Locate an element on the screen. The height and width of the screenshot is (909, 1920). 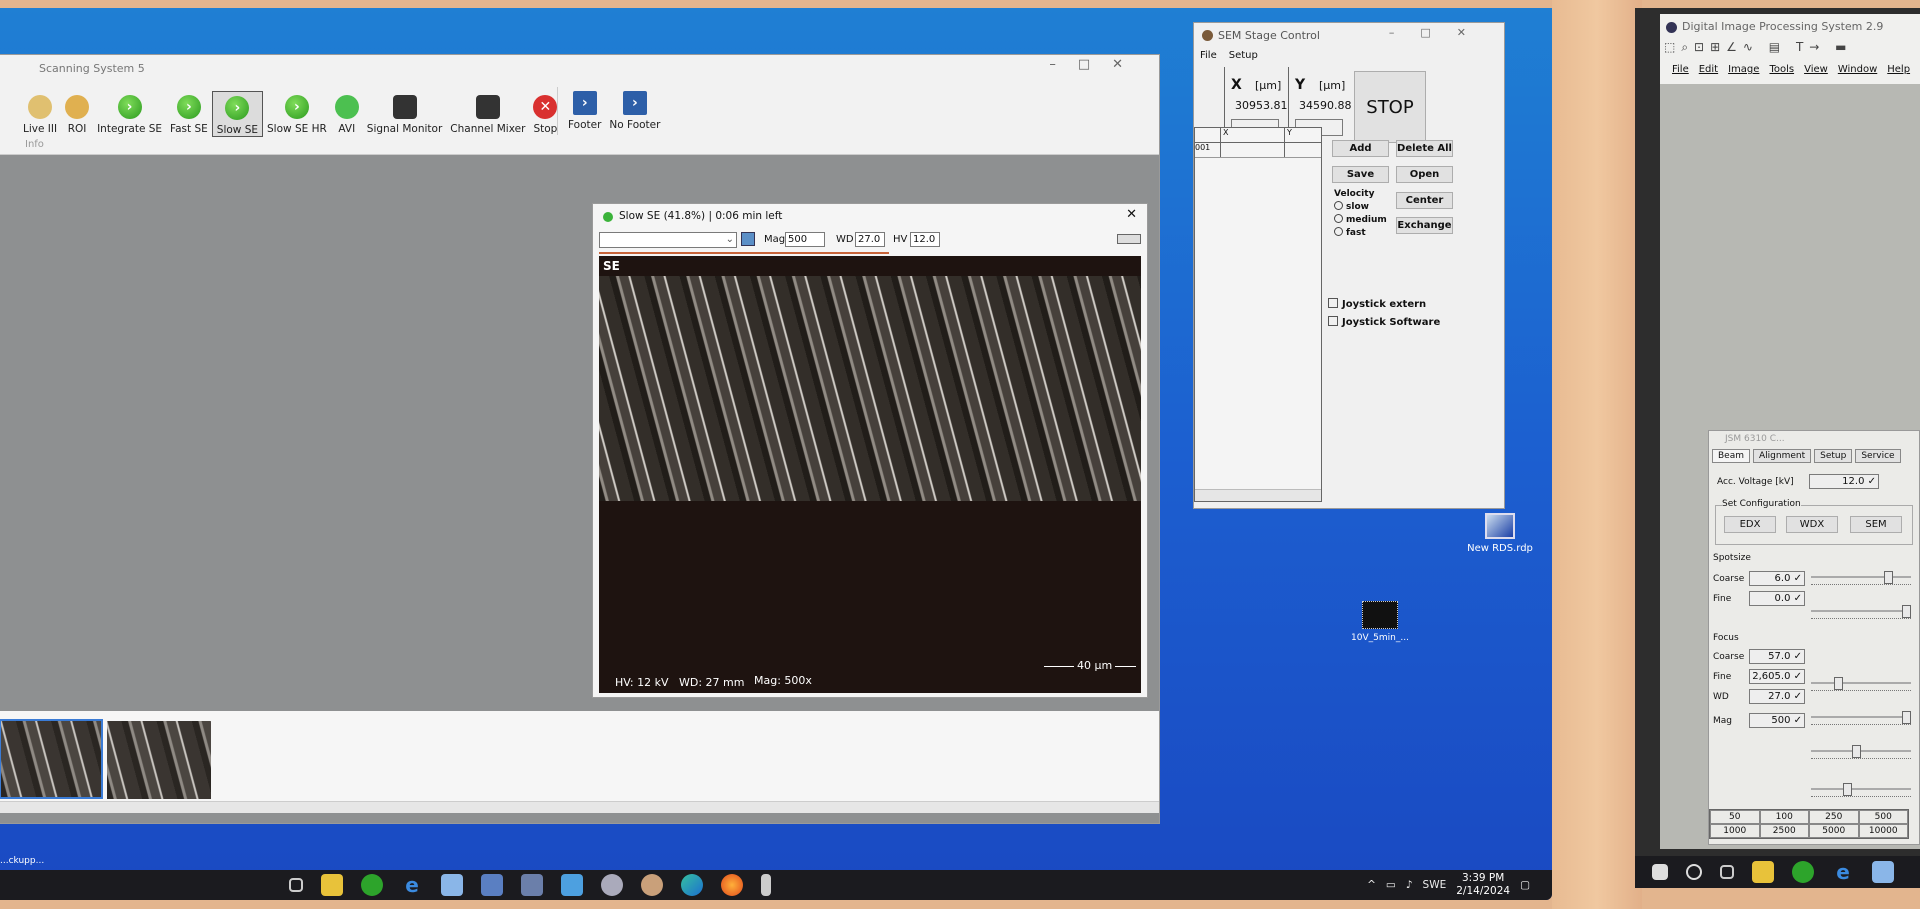
mail-icon is located at coordinates (572, 885).